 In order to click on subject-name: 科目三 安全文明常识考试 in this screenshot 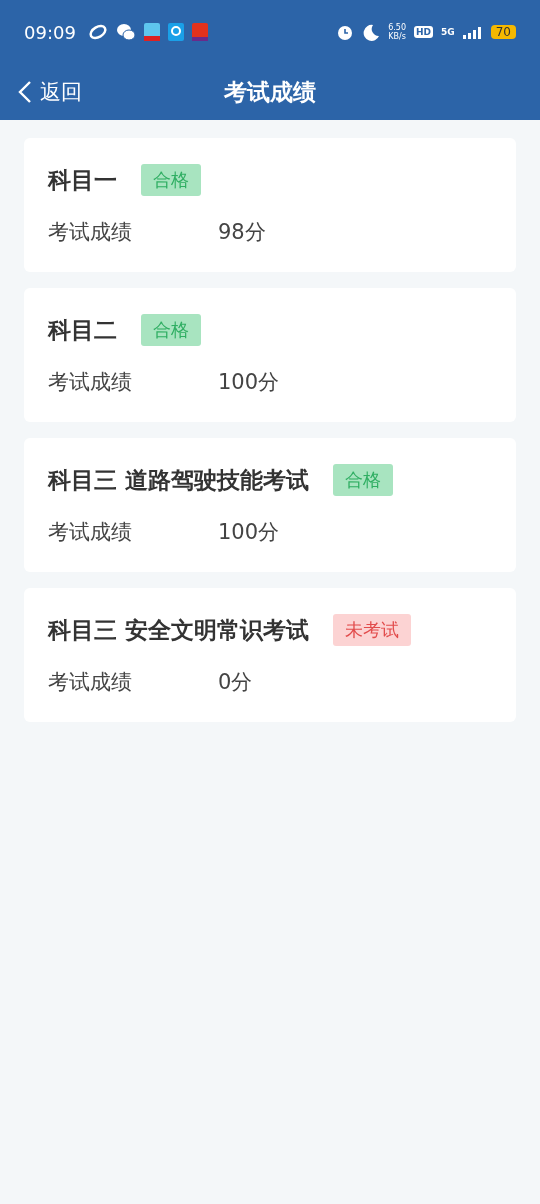, I will do `click(178, 630)`.